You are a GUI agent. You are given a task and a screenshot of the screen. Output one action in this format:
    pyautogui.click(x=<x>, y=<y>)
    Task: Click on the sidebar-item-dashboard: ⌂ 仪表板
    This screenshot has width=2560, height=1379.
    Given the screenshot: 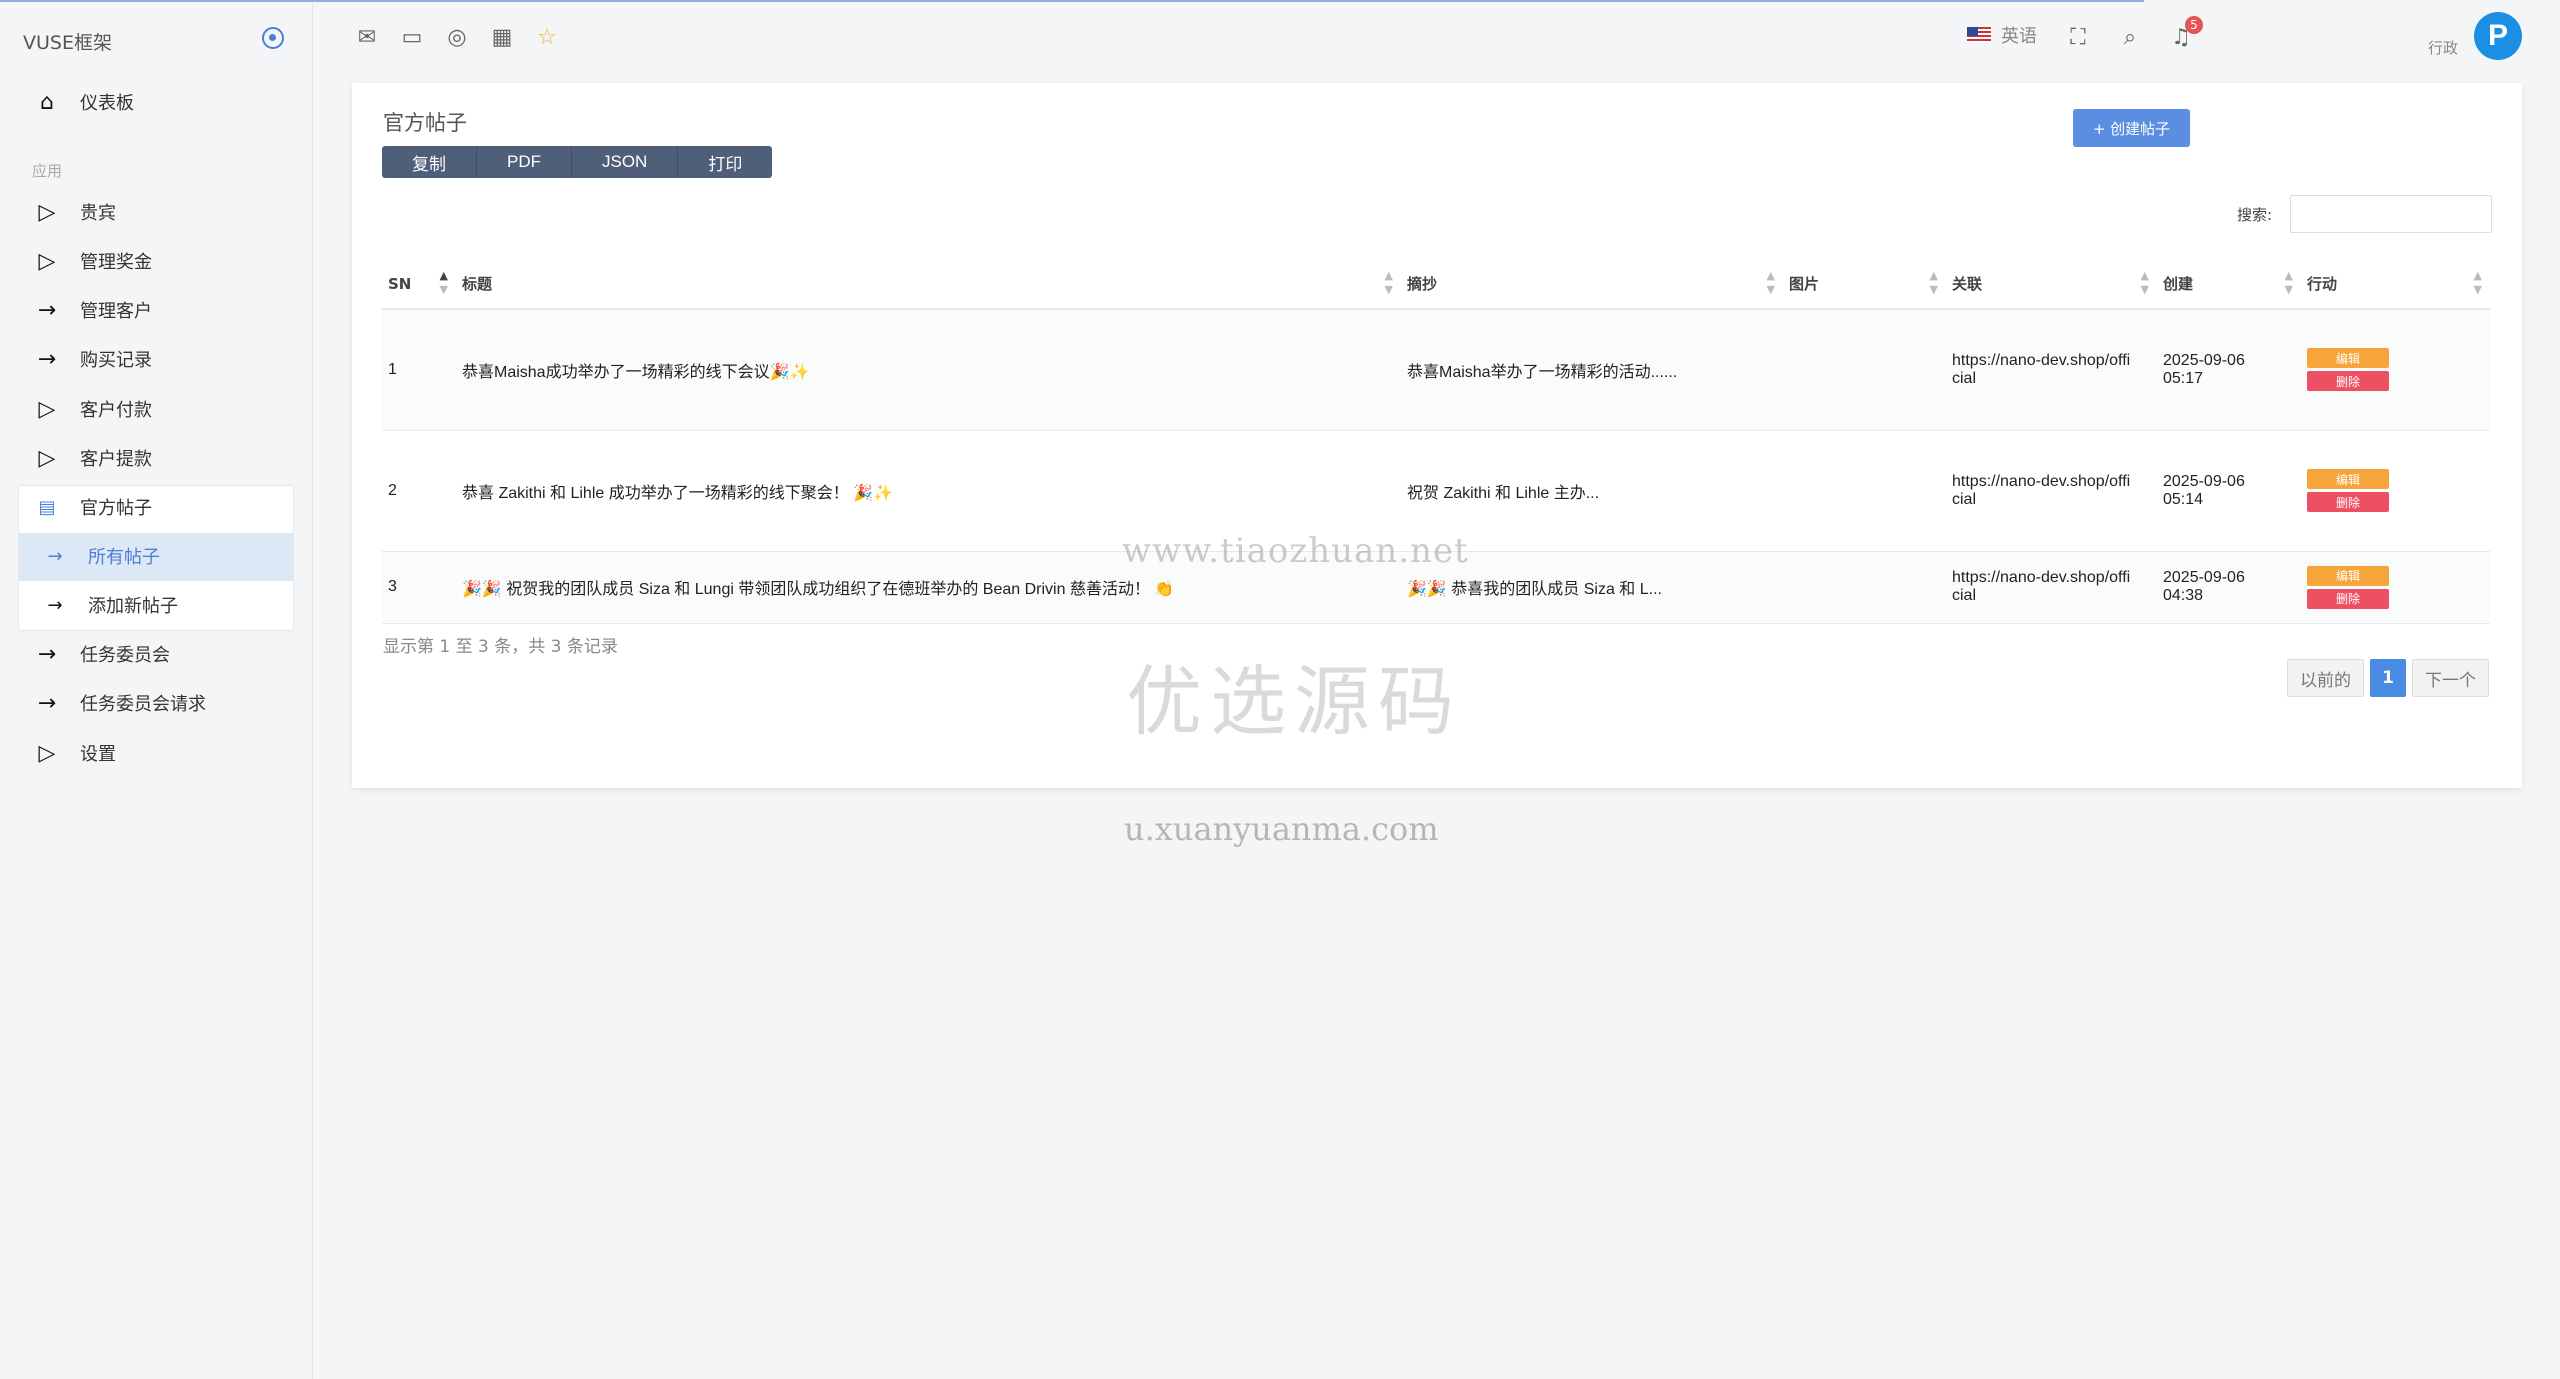 What is the action you would take?
    pyautogui.click(x=156, y=102)
    